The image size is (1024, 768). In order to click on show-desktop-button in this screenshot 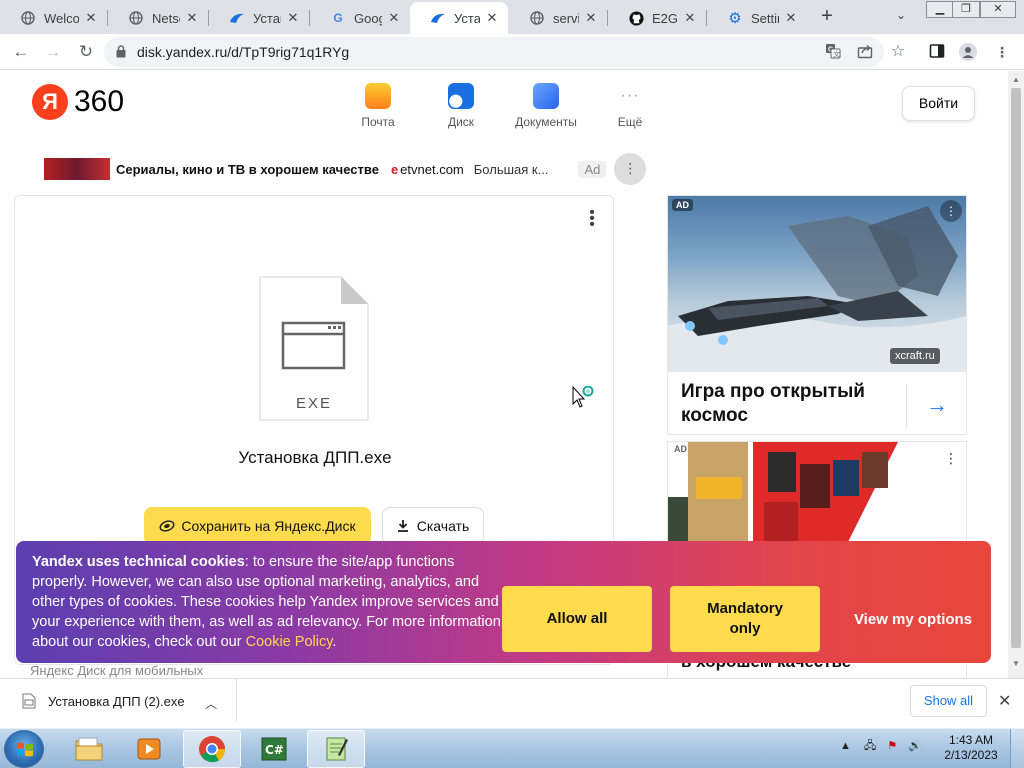, I will do `click(1017, 748)`.